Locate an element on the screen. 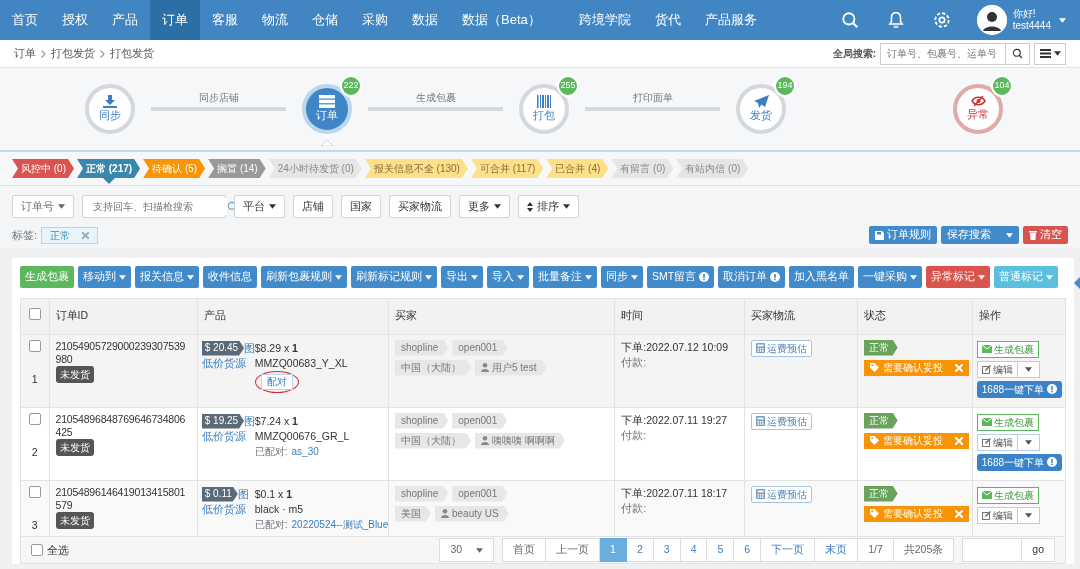 This screenshot has height=569, width=1080. page-button: 上一页 is located at coordinates (573, 550).